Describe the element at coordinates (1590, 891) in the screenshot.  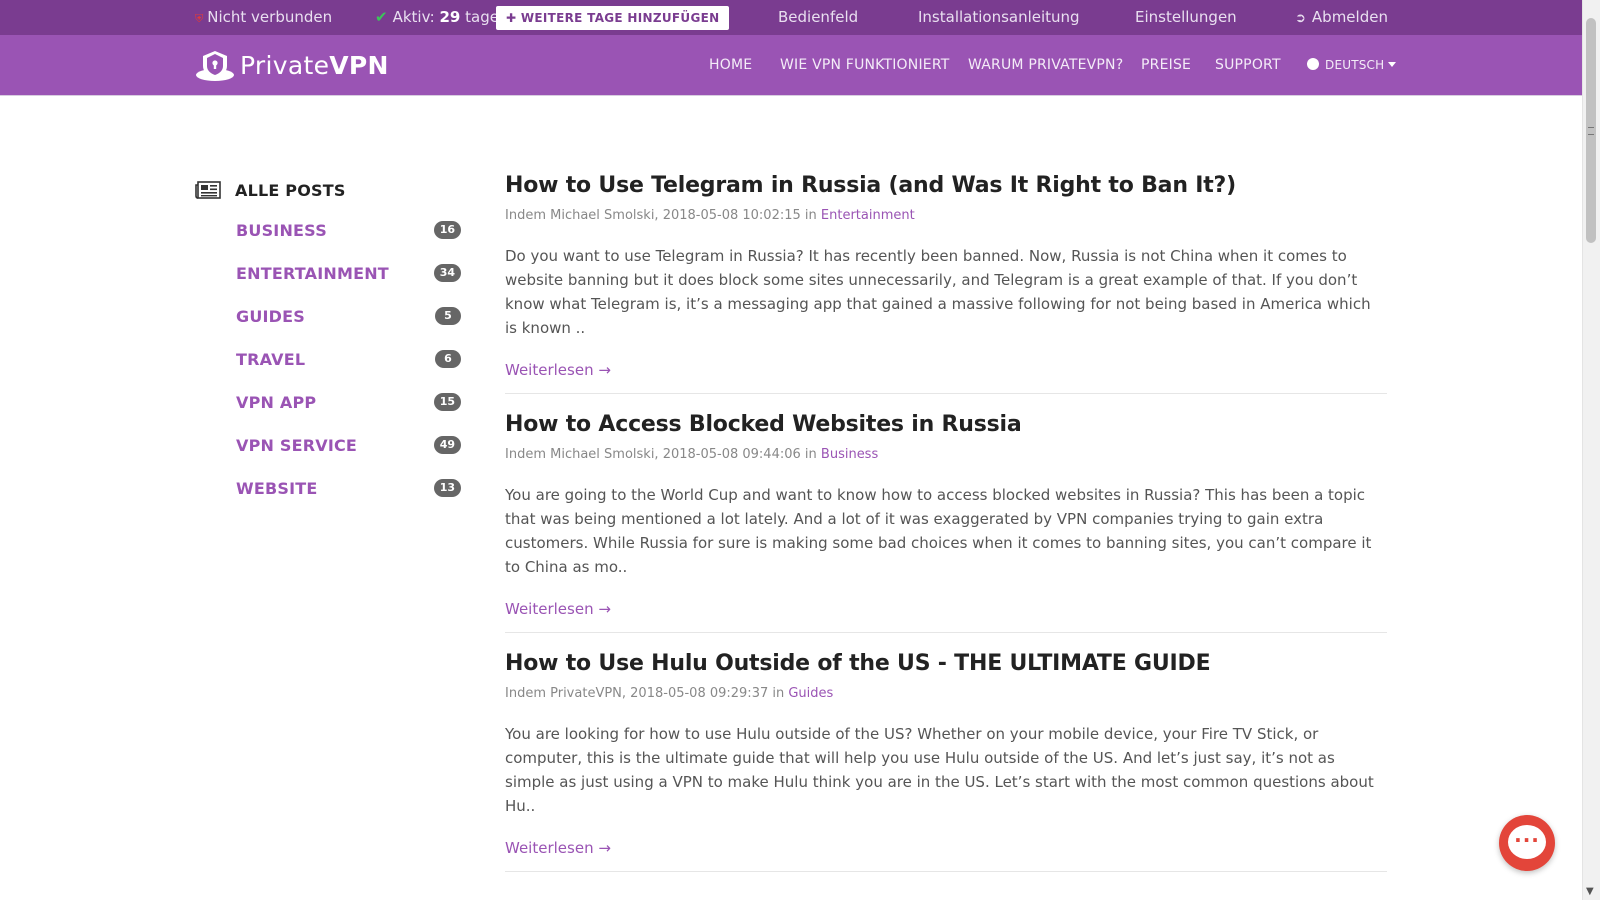
I see `scroll-down-arrow-icon: ▼` at that location.